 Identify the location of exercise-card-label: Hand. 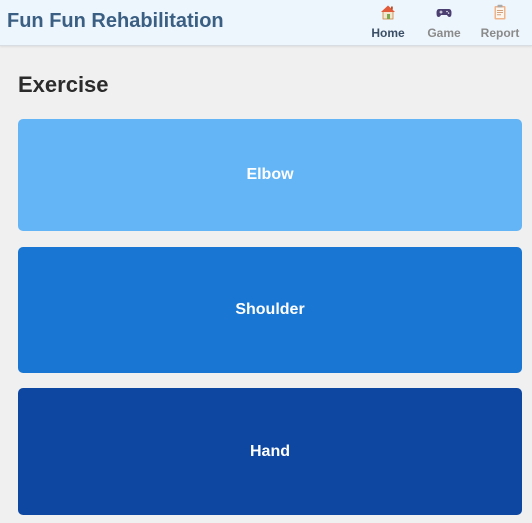
(270, 451).